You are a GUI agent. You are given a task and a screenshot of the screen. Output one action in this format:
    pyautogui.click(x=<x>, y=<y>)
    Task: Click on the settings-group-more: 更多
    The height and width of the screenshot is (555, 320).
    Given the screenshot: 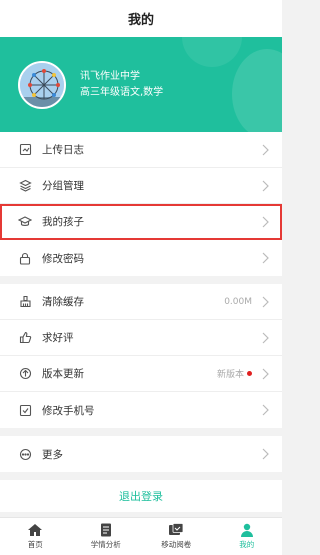 What is the action you would take?
    pyautogui.click(x=141, y=454)
    